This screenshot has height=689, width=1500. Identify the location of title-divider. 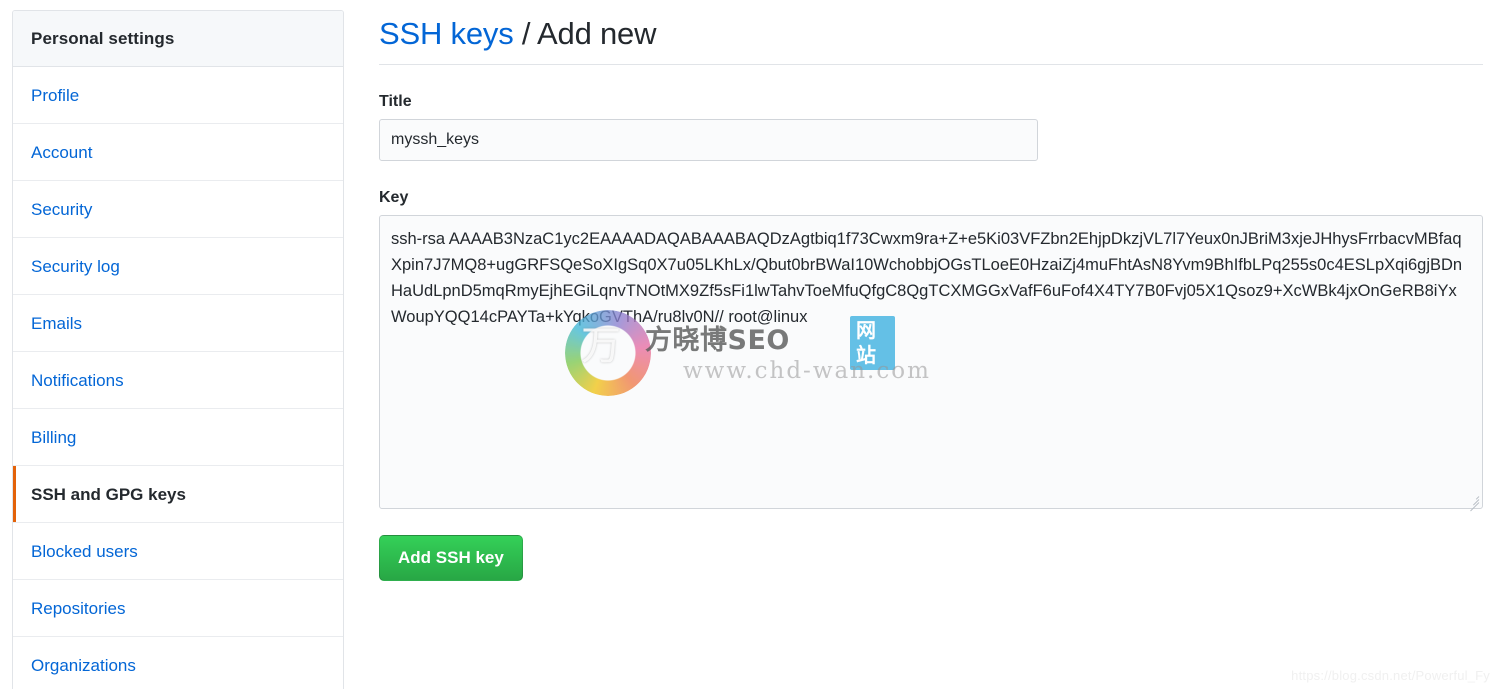
(931, 64).